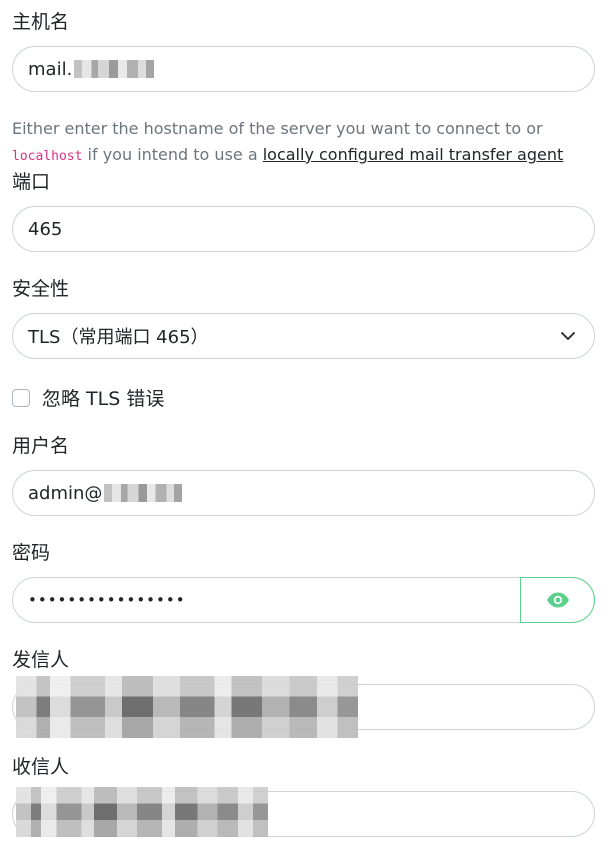 This screenshot has height=855, width=616. Describe the element at coordinates (65, 493) in the screenshot. I see `username-value: admin@` at that location.